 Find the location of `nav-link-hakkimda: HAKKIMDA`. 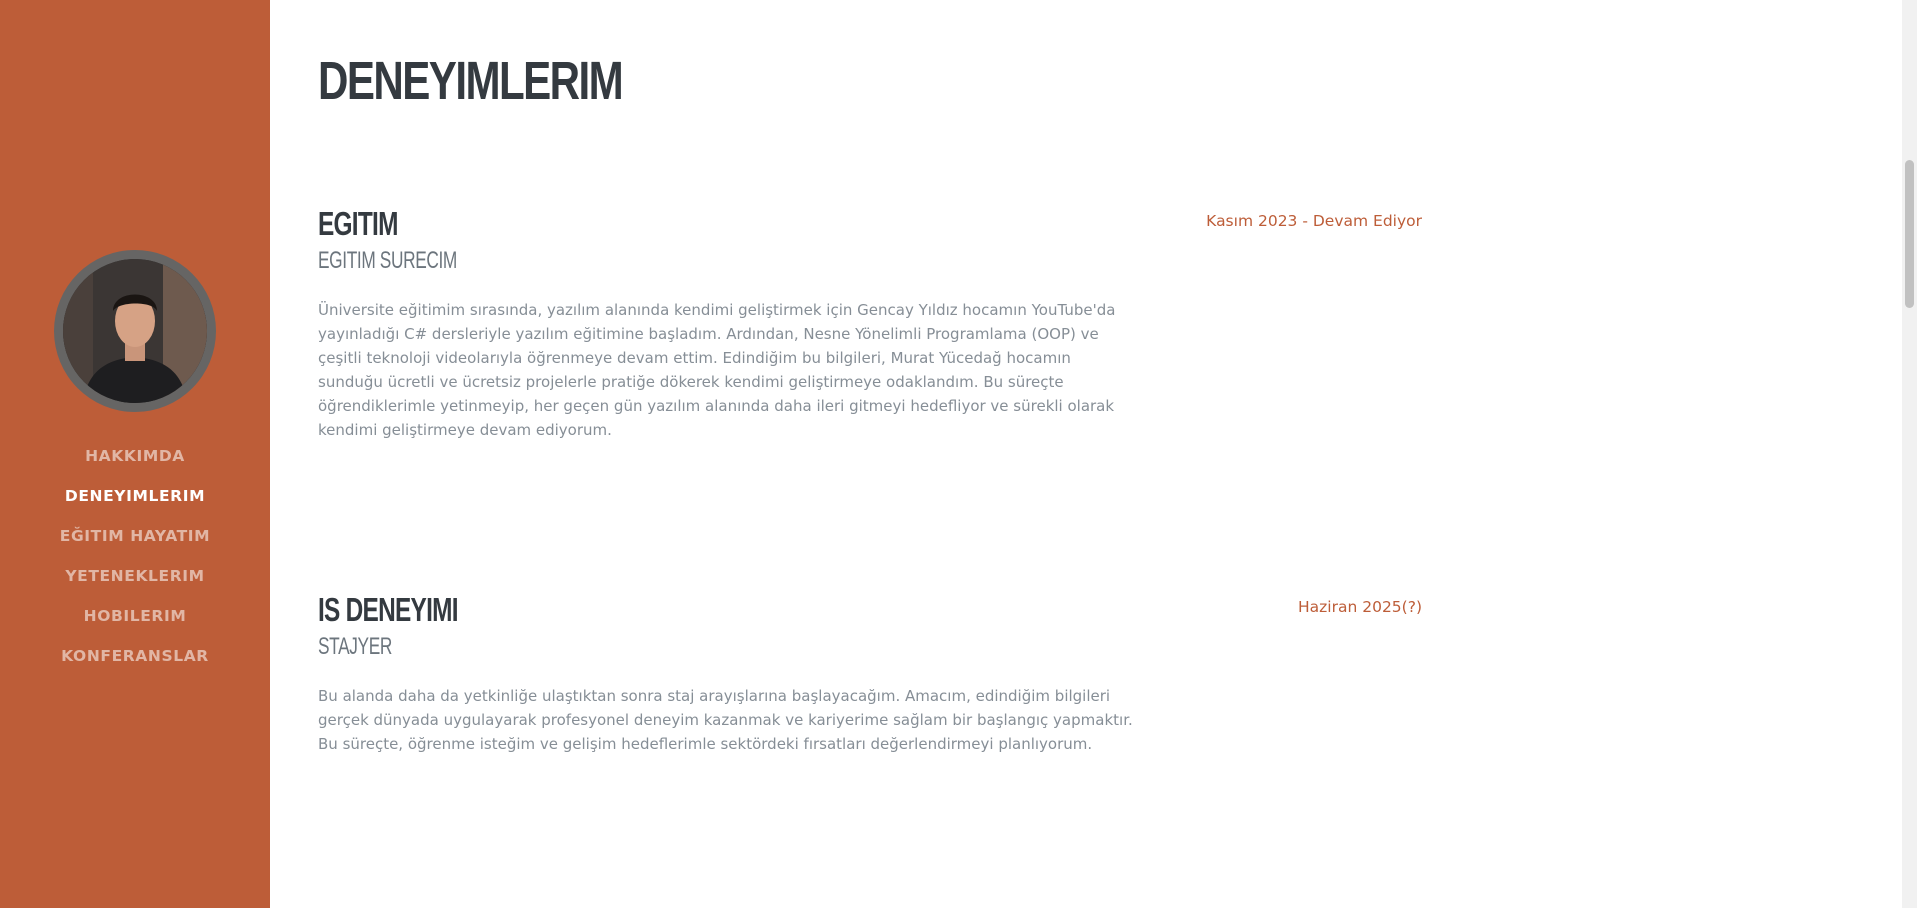

nav-link-hakkimda: HAKKIMDA is located at coordinates (135, 456).